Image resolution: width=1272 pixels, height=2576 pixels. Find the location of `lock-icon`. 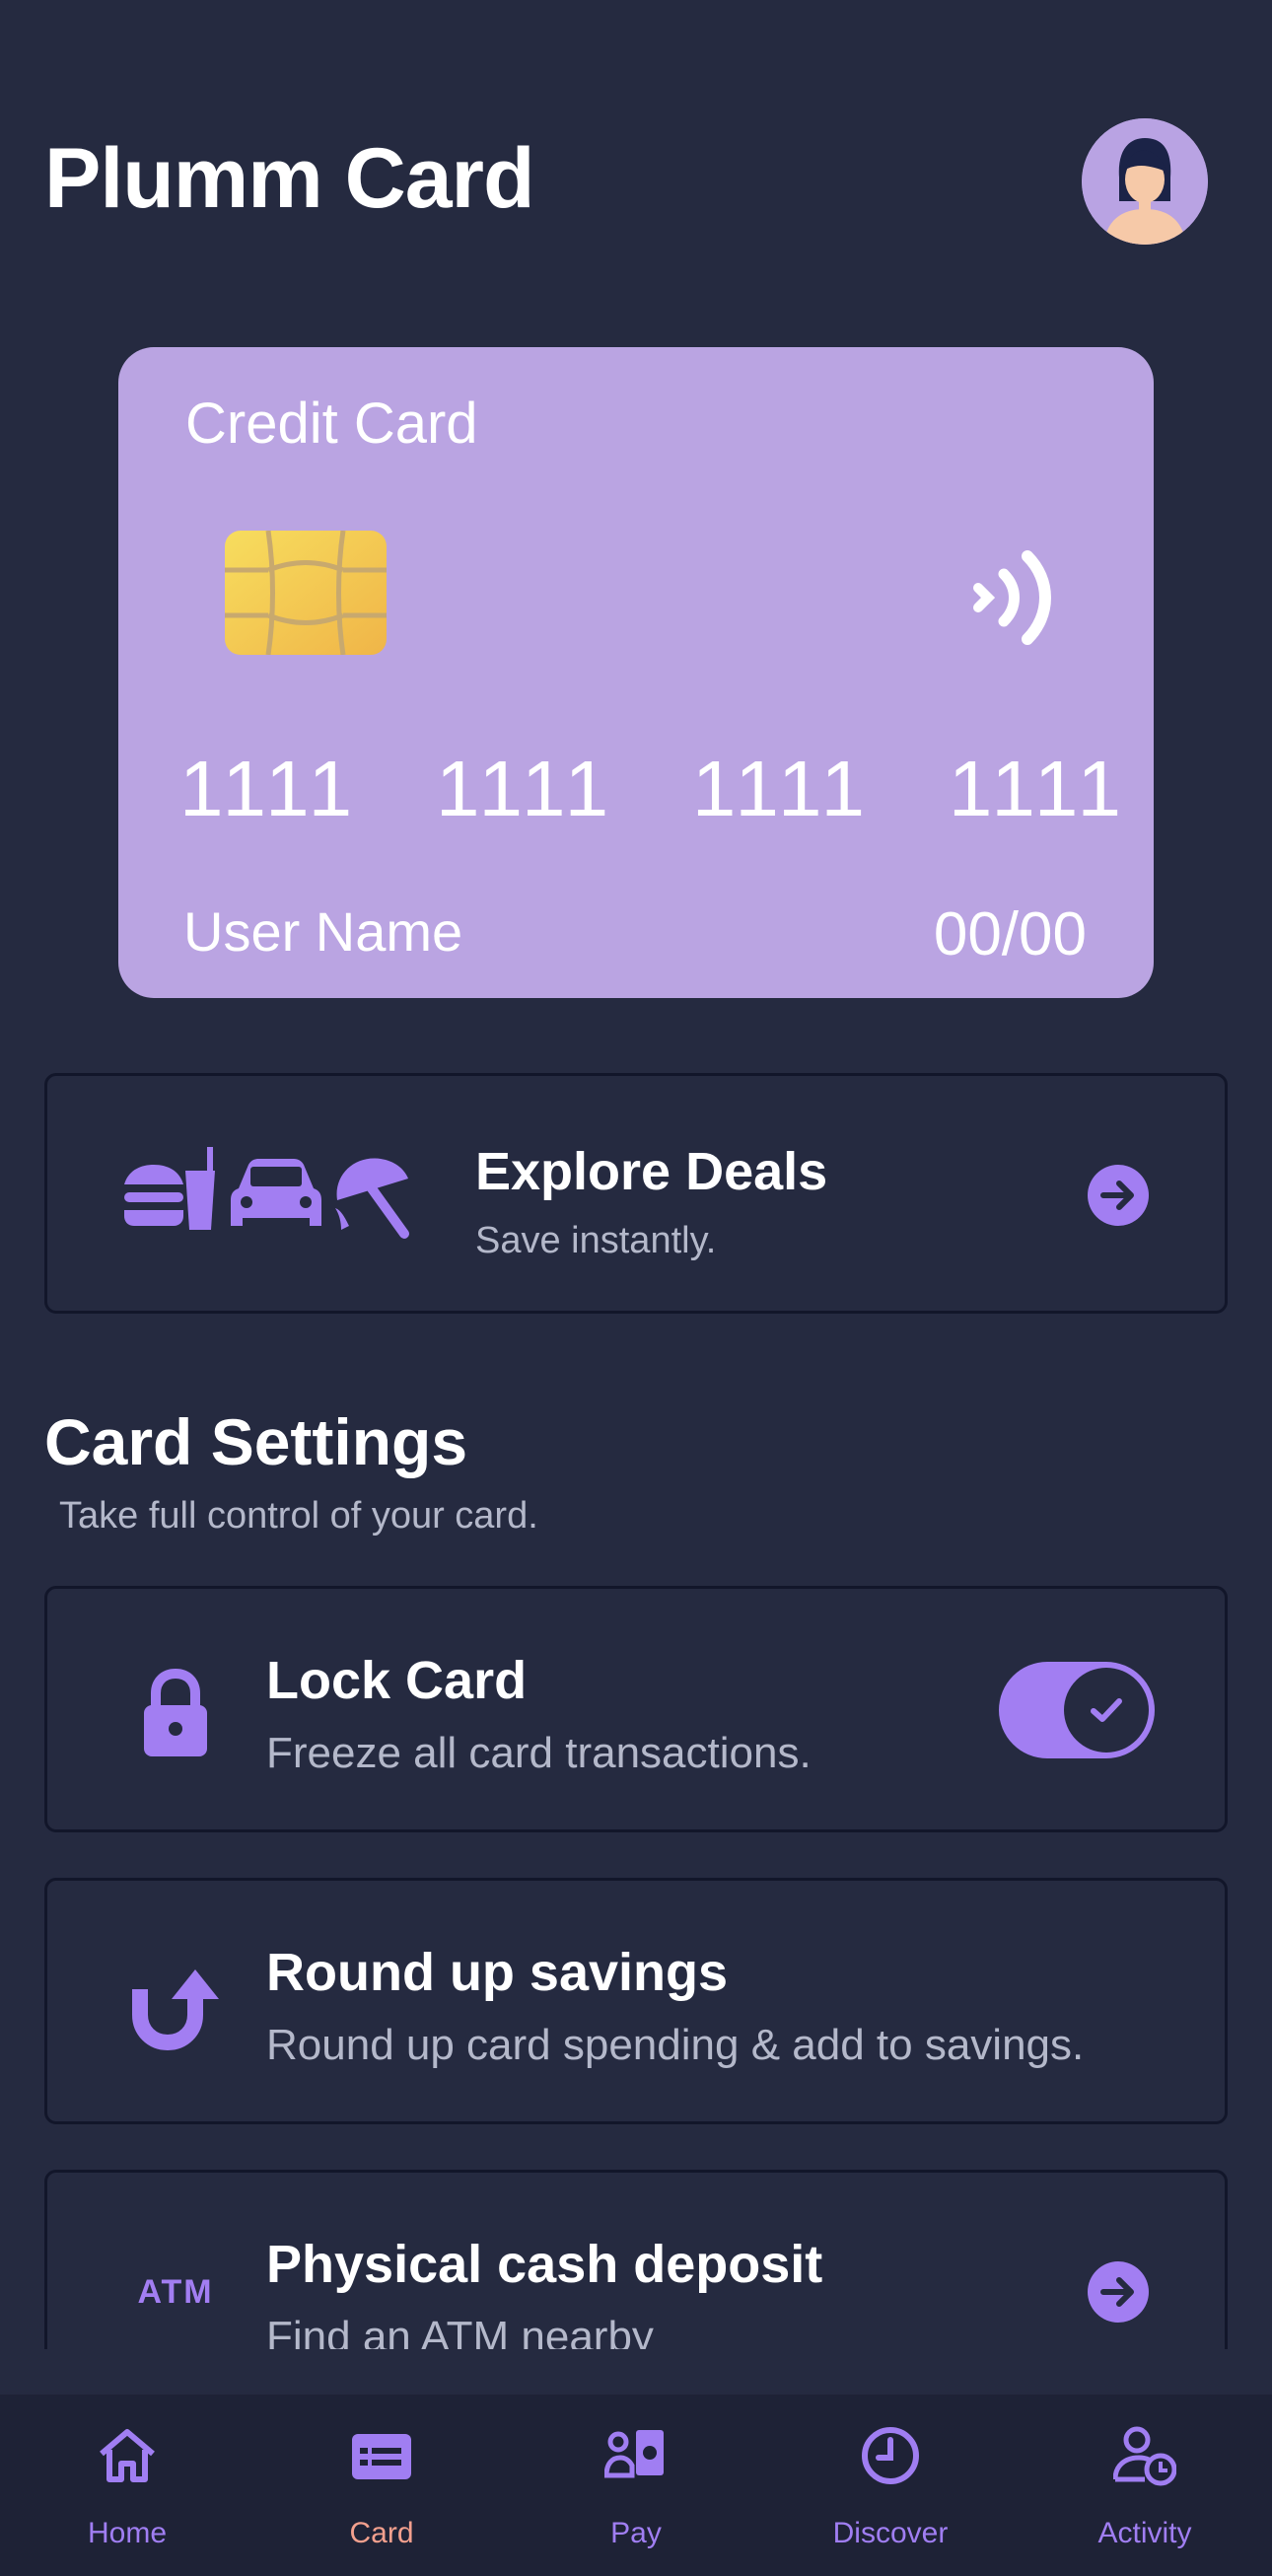

lock-icon is located at coordinates (175, 1712).